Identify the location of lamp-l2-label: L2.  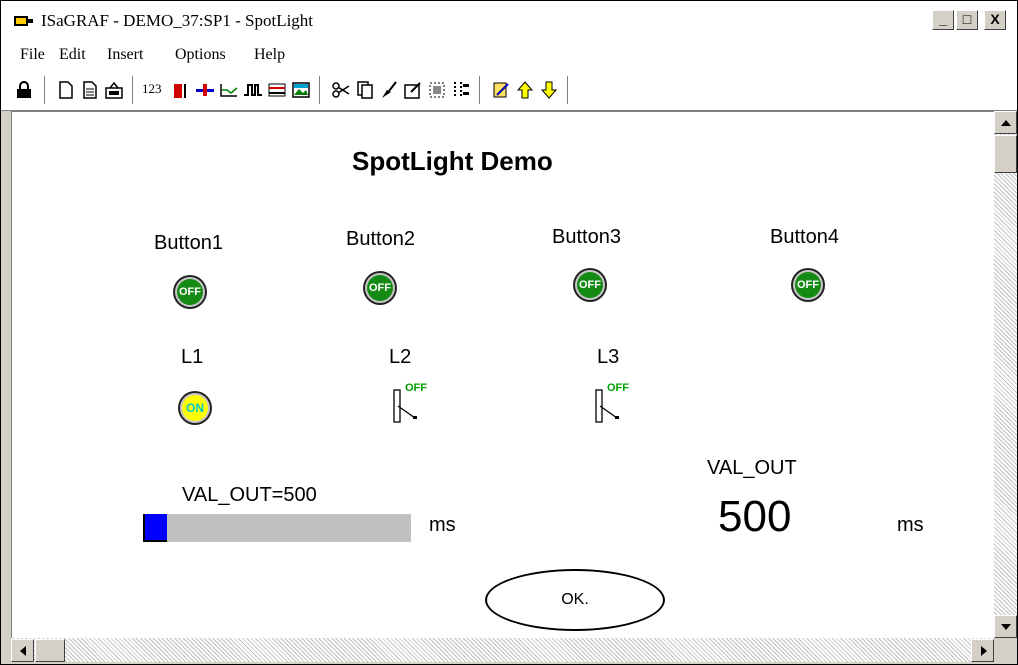
(400, 357).